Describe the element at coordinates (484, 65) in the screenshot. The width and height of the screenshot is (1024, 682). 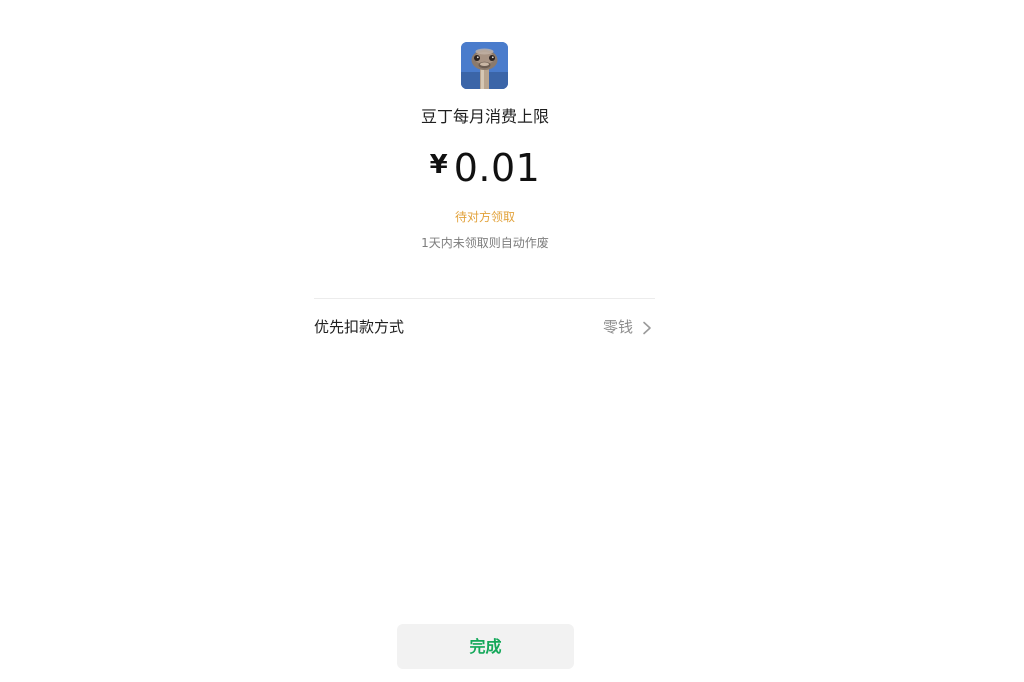
I see `ostrich-avatar` at that location.